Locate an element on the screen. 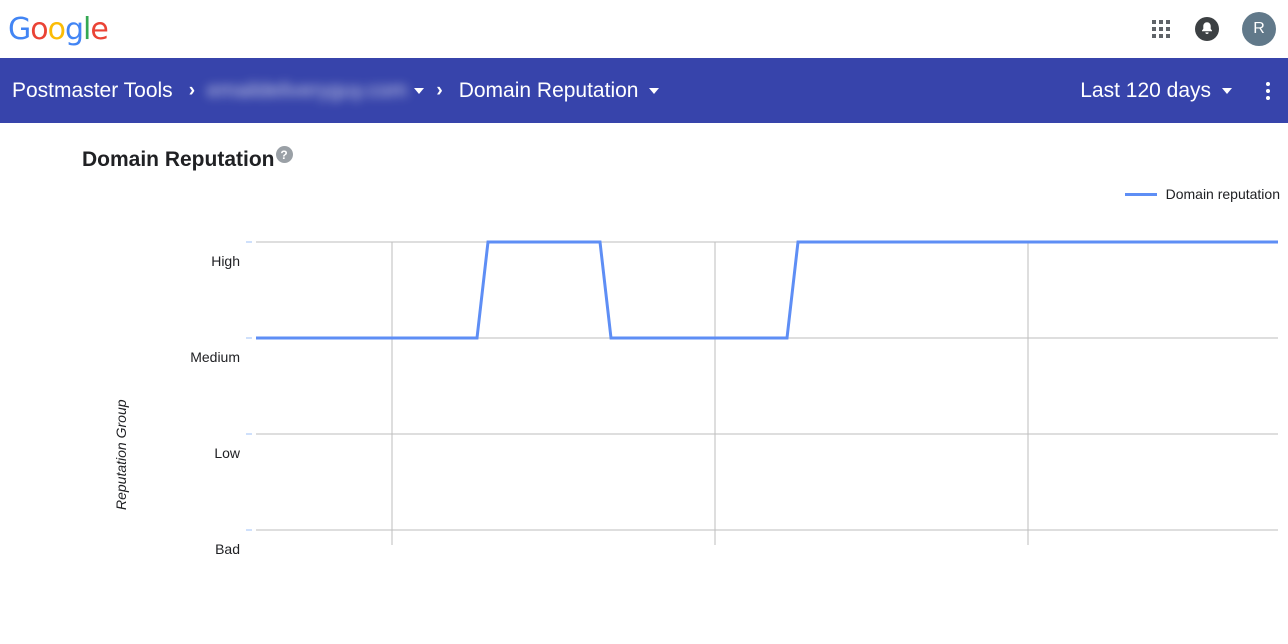 This screenshot has width=1288, height=644. breadcrumb-section-selector: Domain Reputation is located at coordinates (557, 91).